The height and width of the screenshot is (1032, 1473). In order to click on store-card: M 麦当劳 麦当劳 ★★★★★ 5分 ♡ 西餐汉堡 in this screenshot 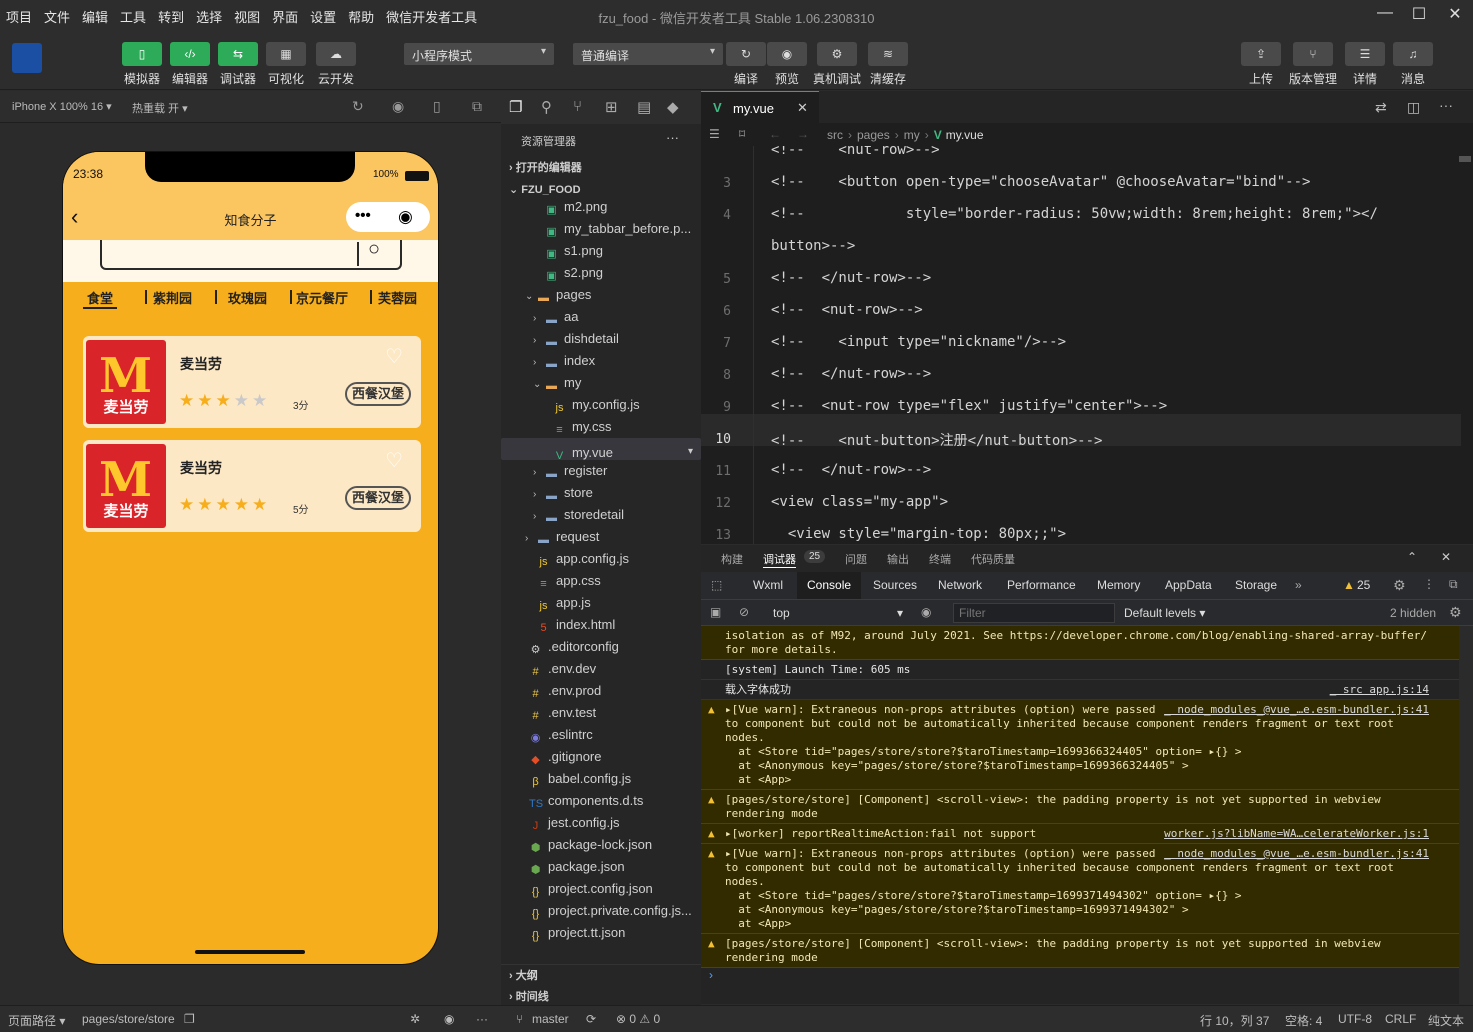, I will do `click(252, 486)`.